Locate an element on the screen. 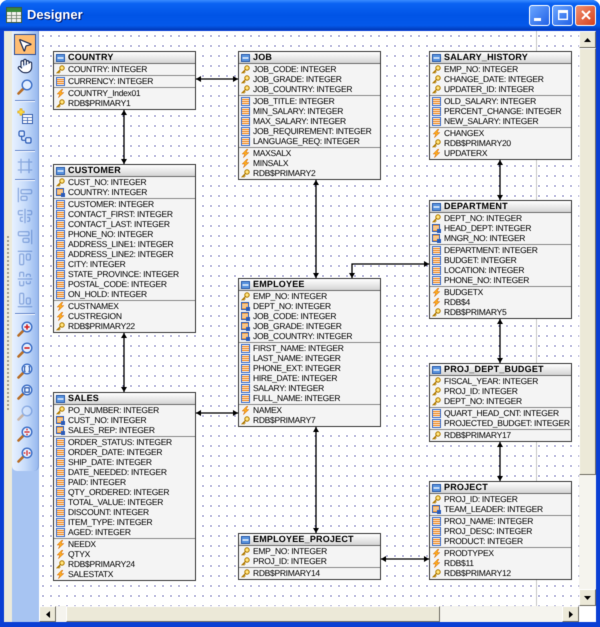 This screenshot has height=627, width=600. column-text: PROJECTED_BUDGET: INTEGER is located at coordinates (507, 423).